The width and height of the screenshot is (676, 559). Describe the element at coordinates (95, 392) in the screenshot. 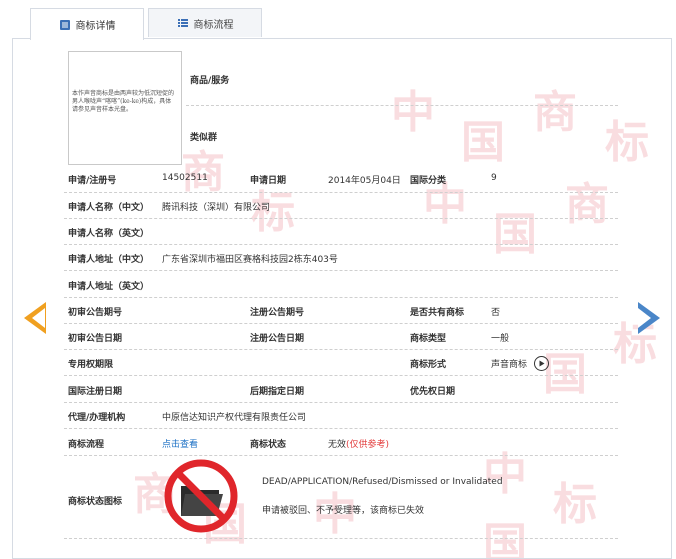

I see `intl-reg-date-label: 国际注册日期` at that location.